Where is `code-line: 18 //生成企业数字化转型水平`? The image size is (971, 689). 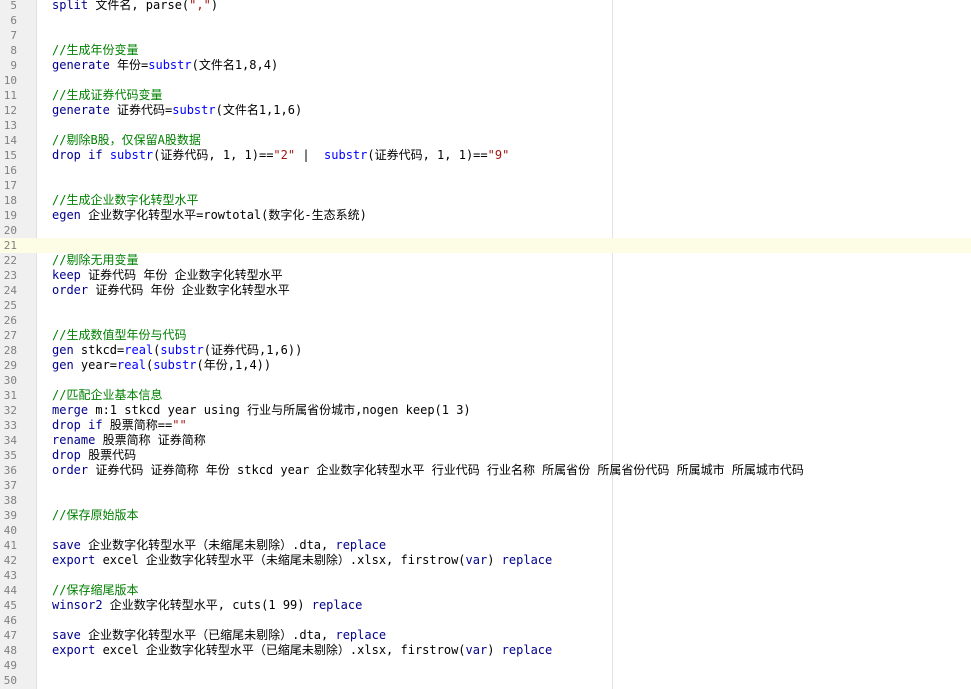 code-line: 18 //生成企业数字化转型水平 is located at coordinates (485, 200).